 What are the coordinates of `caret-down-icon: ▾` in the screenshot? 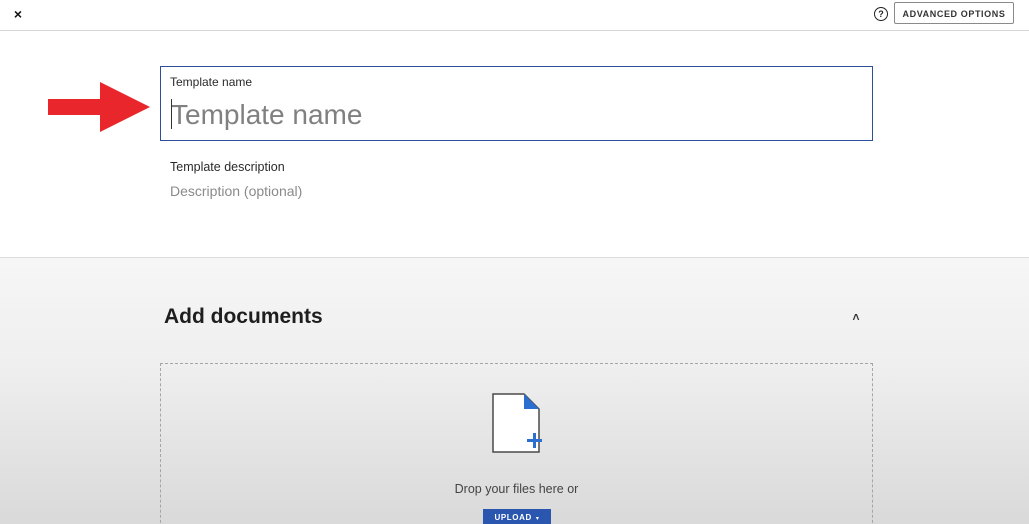 It's located at (537, 519).